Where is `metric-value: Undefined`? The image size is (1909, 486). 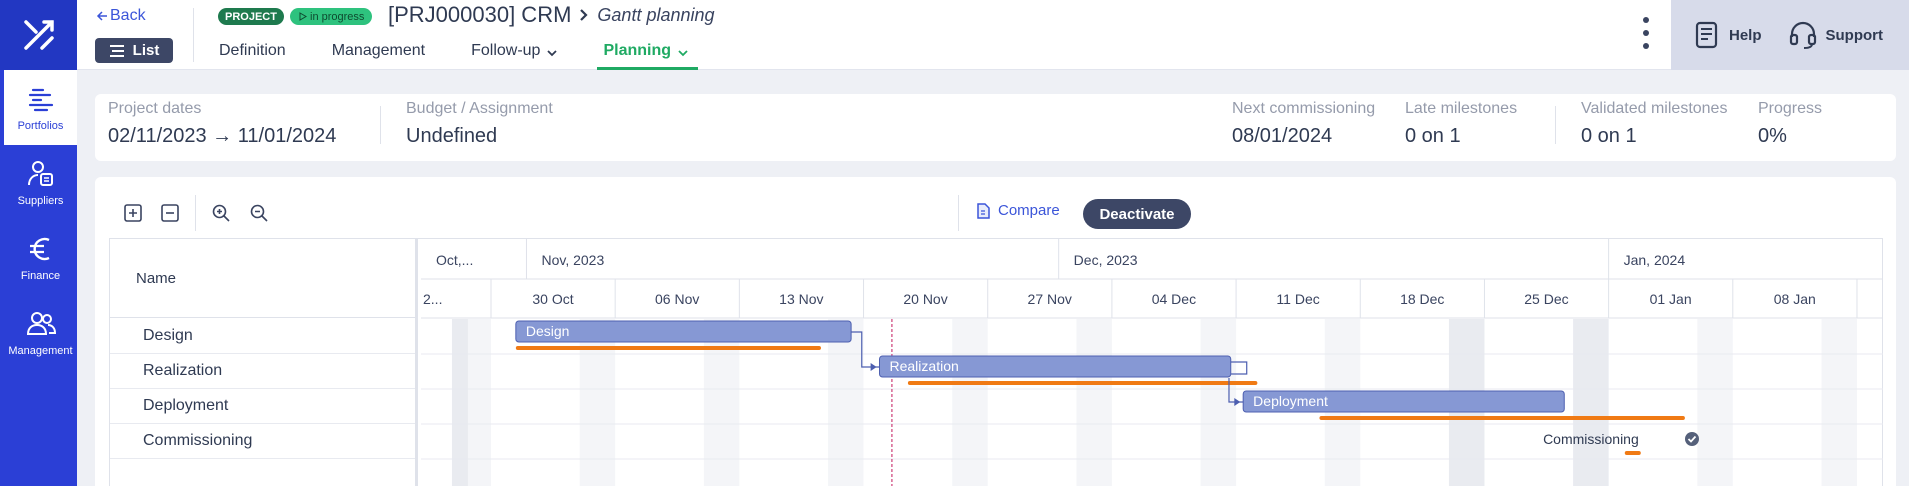
metric-value: Undefined is located at coordinates (452, 136).